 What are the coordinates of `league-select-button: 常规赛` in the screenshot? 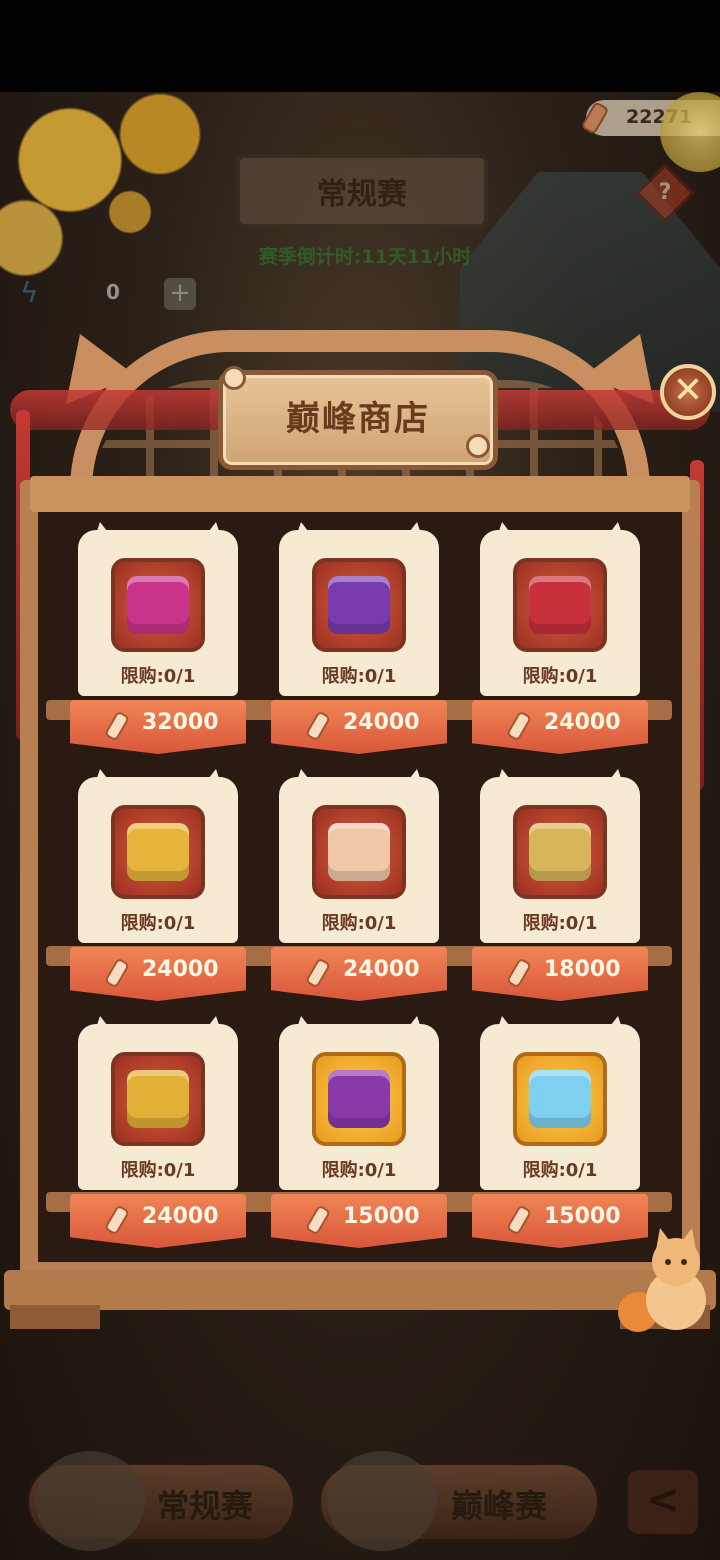 It's located at (362, 191).